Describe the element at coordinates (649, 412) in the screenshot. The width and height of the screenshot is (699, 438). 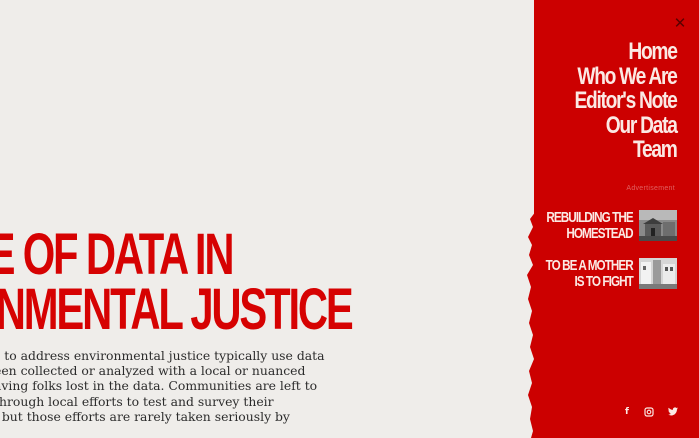
I see `instagram-icon` at that location.